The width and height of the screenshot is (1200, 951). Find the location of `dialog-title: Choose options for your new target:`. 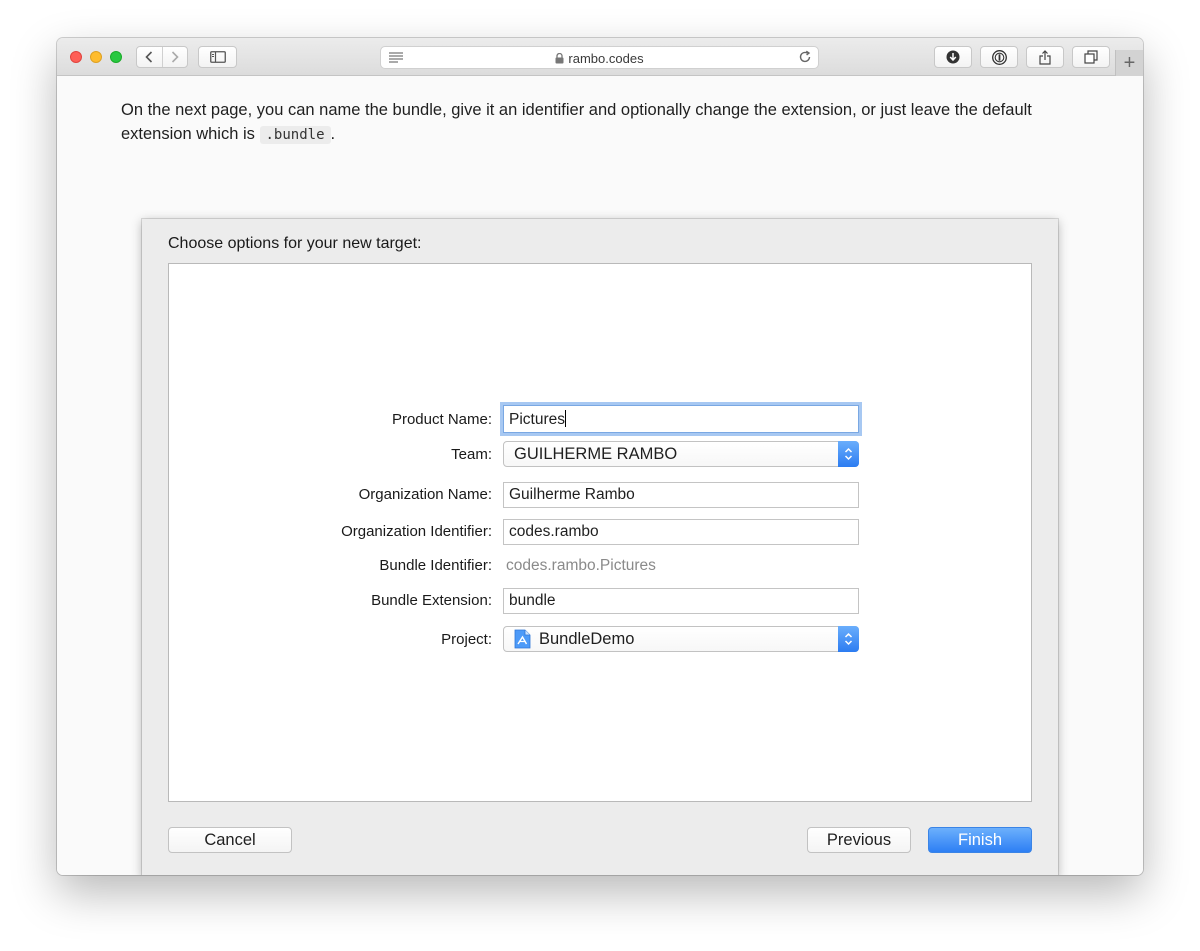

dialog-title: Choose options for your new target: is located at coordinates (295, 243).